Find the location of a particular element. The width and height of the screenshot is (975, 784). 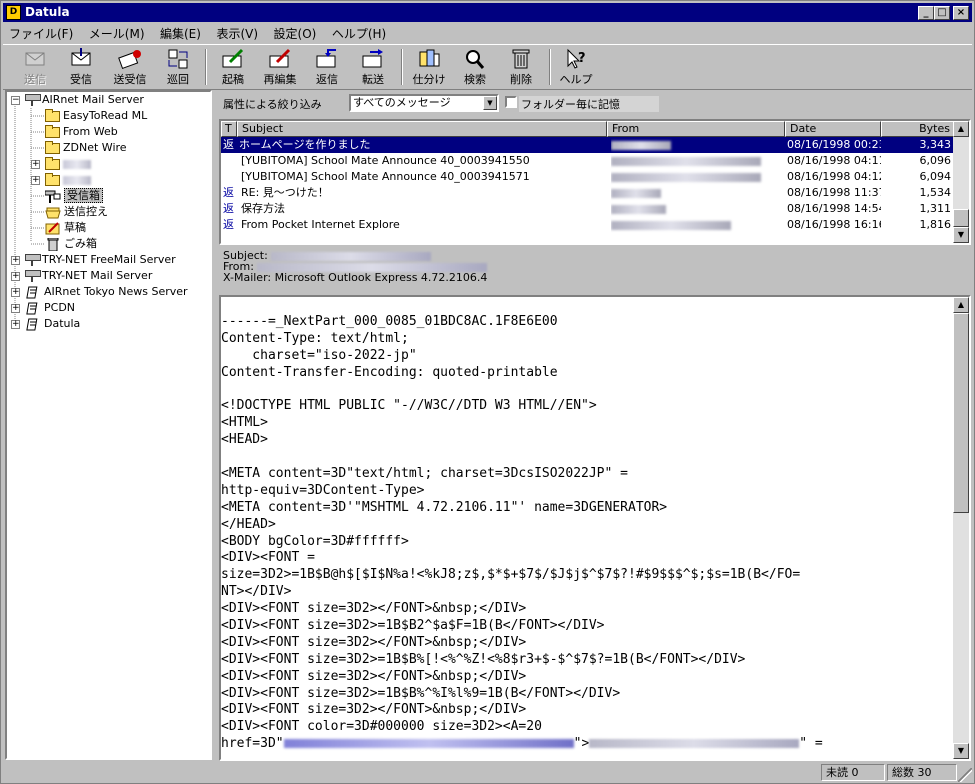

maximize-button: □ is located at coordinates (942, 13).